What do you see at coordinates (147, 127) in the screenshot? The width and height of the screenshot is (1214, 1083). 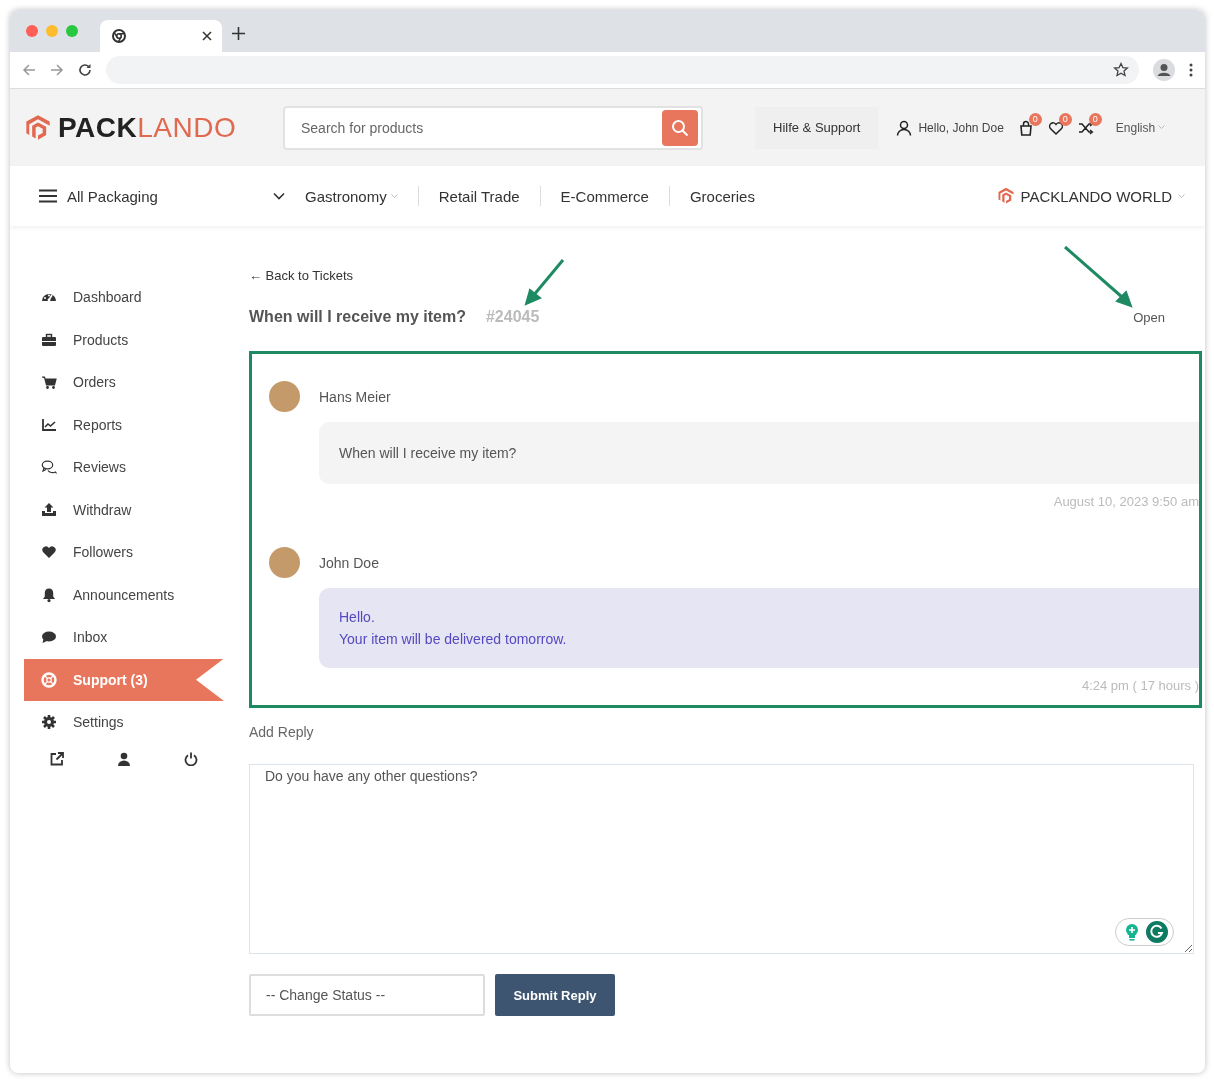 I see `logo-text: PACKLANDO` at bounding box center [147, 127].